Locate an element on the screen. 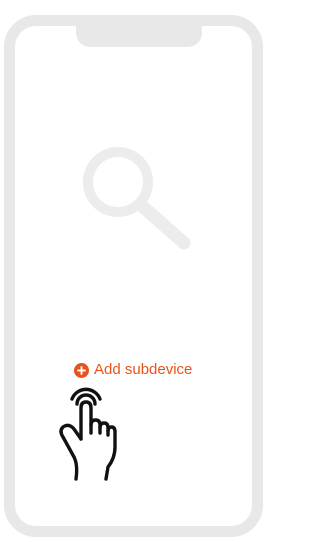  add-subdevice-button: Add subdevice is located at coordinates (133, 370).